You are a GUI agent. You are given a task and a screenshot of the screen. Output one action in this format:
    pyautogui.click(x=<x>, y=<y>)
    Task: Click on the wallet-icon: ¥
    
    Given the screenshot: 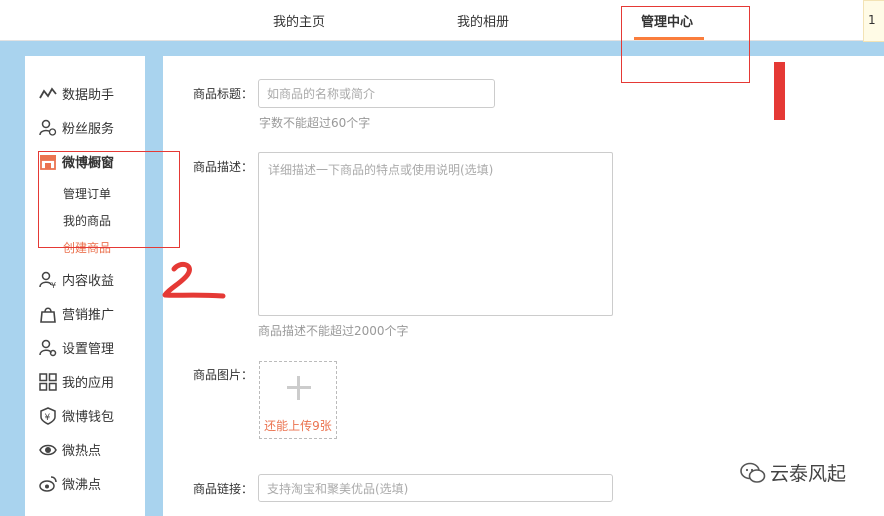 What is the action you would take?
    pyautogui.click(x=48, y=415)
    